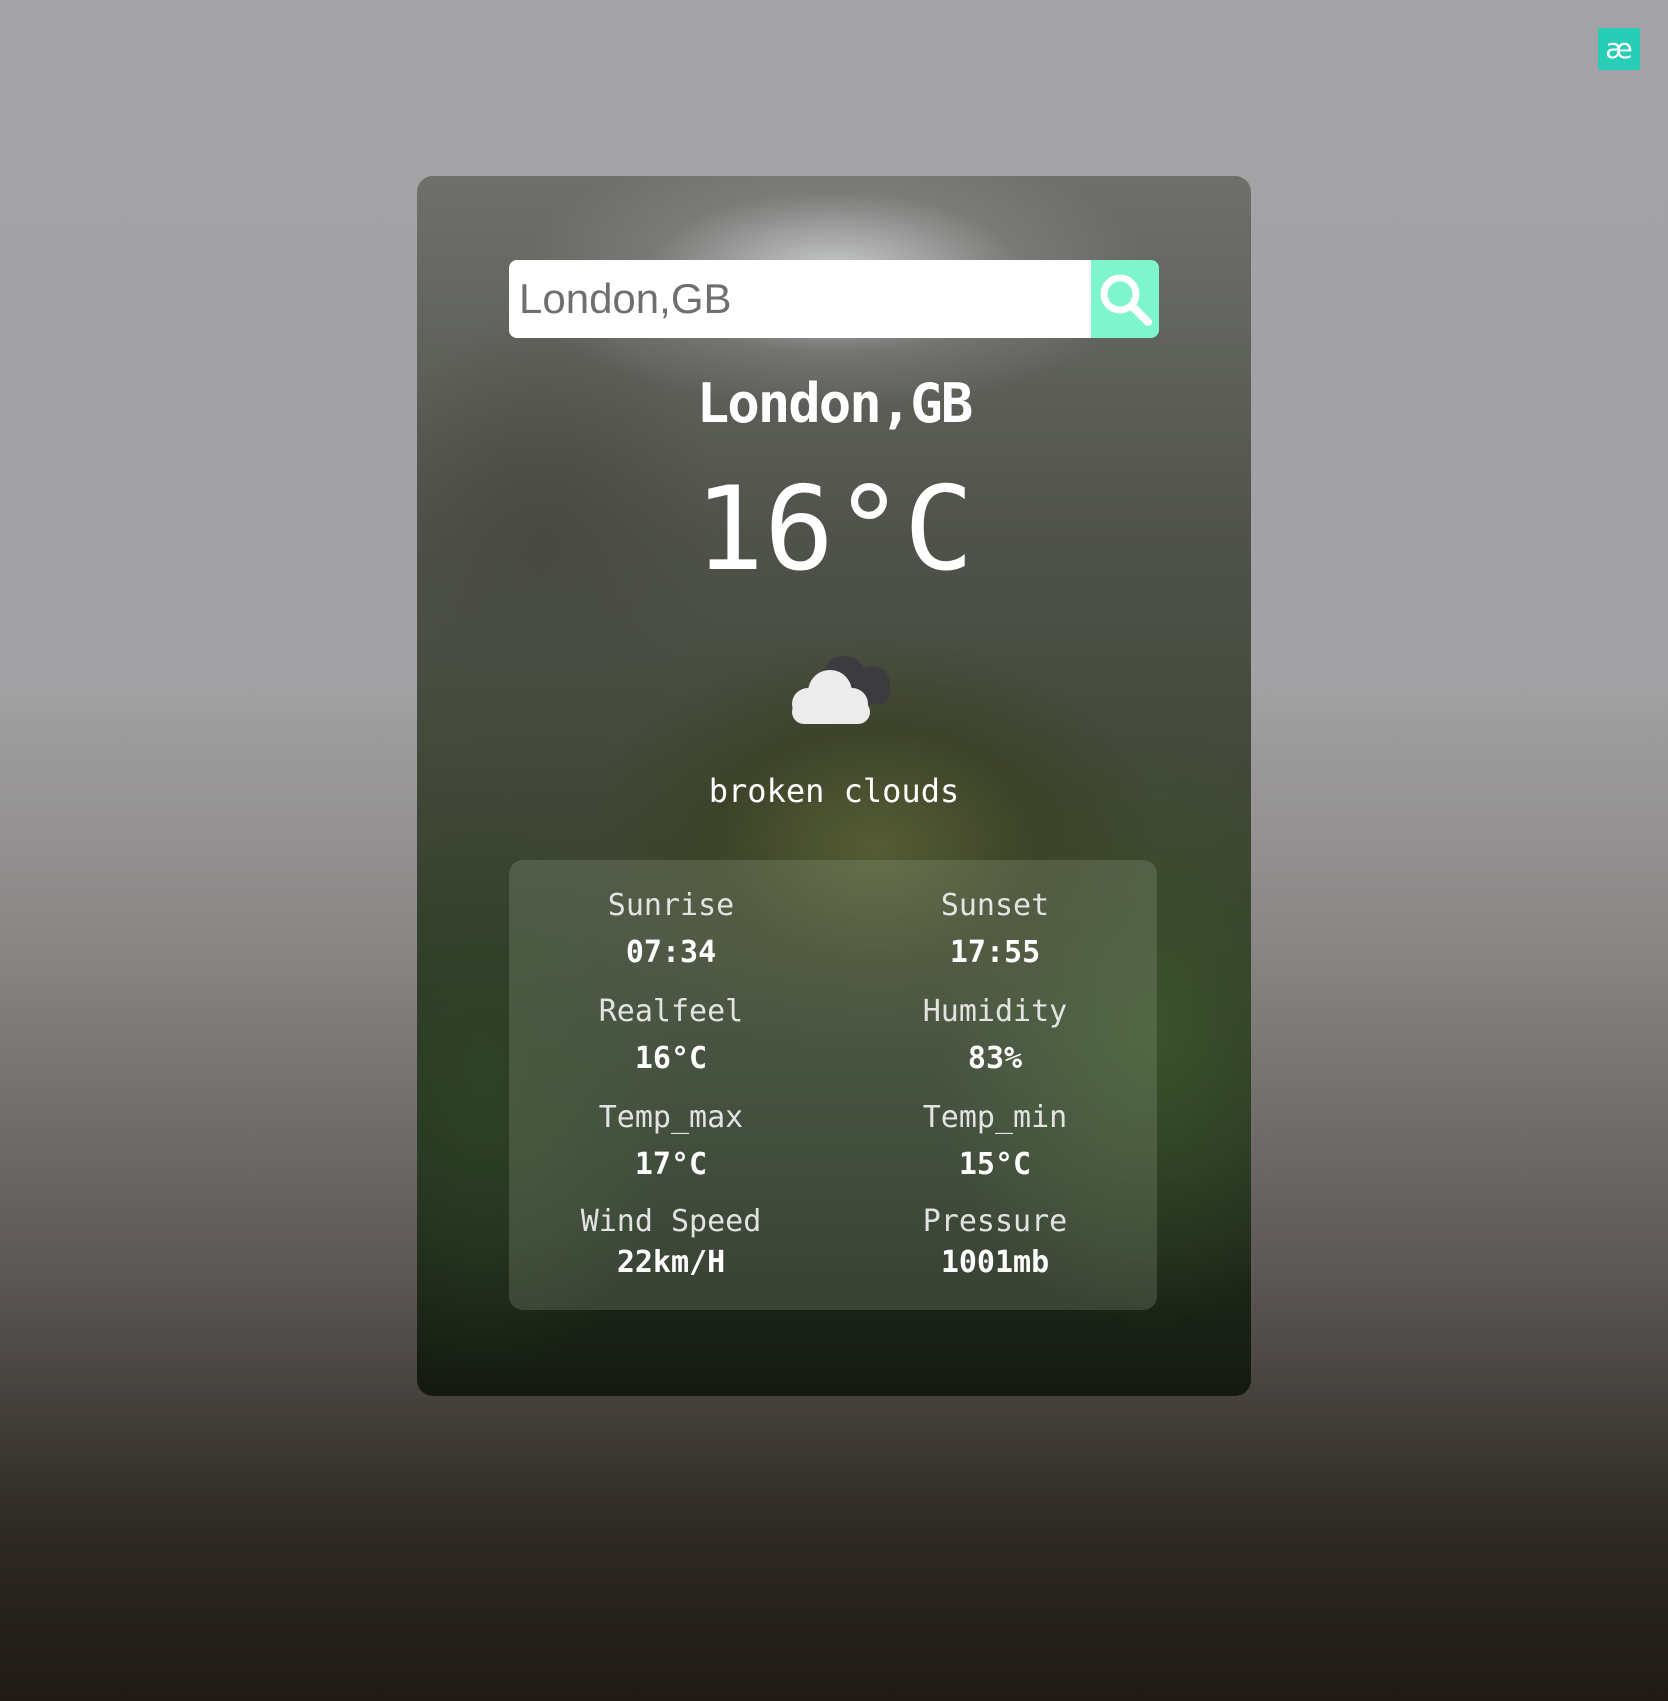 This screenshot has height=1701, width=1668. Describe the element at coordinates (671, 1221) in the screenshot. I see `detail-label: Wind Speed` at that location.